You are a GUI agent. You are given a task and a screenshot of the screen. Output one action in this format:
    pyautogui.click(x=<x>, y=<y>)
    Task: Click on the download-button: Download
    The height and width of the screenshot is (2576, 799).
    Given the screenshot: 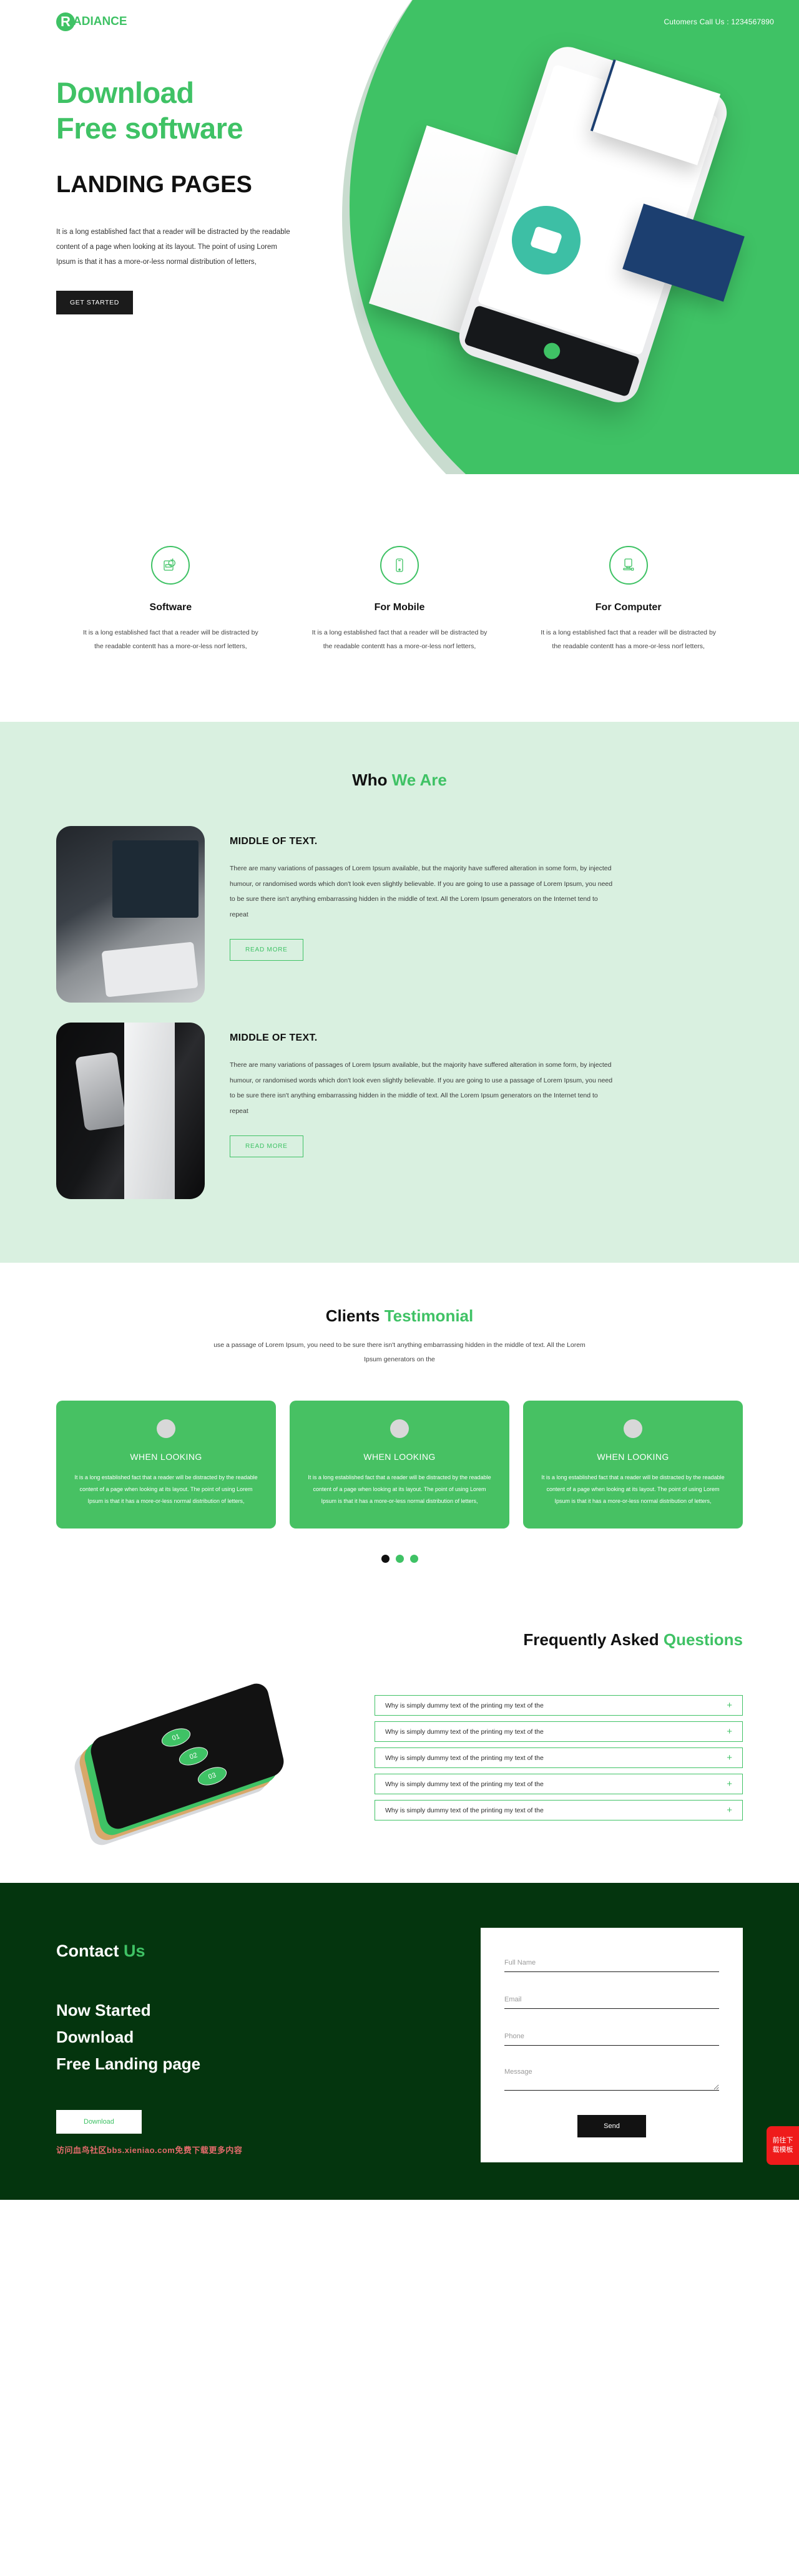 What is the action you would take?
    pyautogui.click(x=99, y=2121)
    